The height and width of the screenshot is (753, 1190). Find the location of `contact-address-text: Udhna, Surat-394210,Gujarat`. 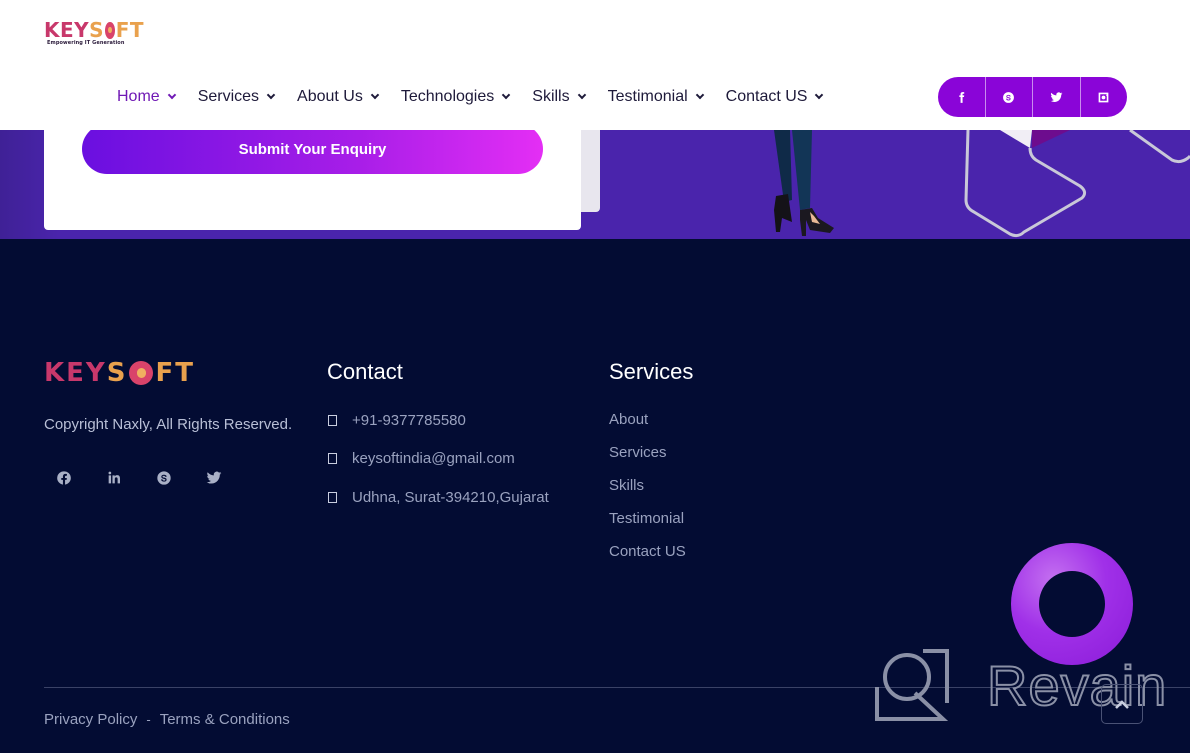

contact-address-text: Udhna, Surat-394210,Gujarat is located at coordinates (450, 497).